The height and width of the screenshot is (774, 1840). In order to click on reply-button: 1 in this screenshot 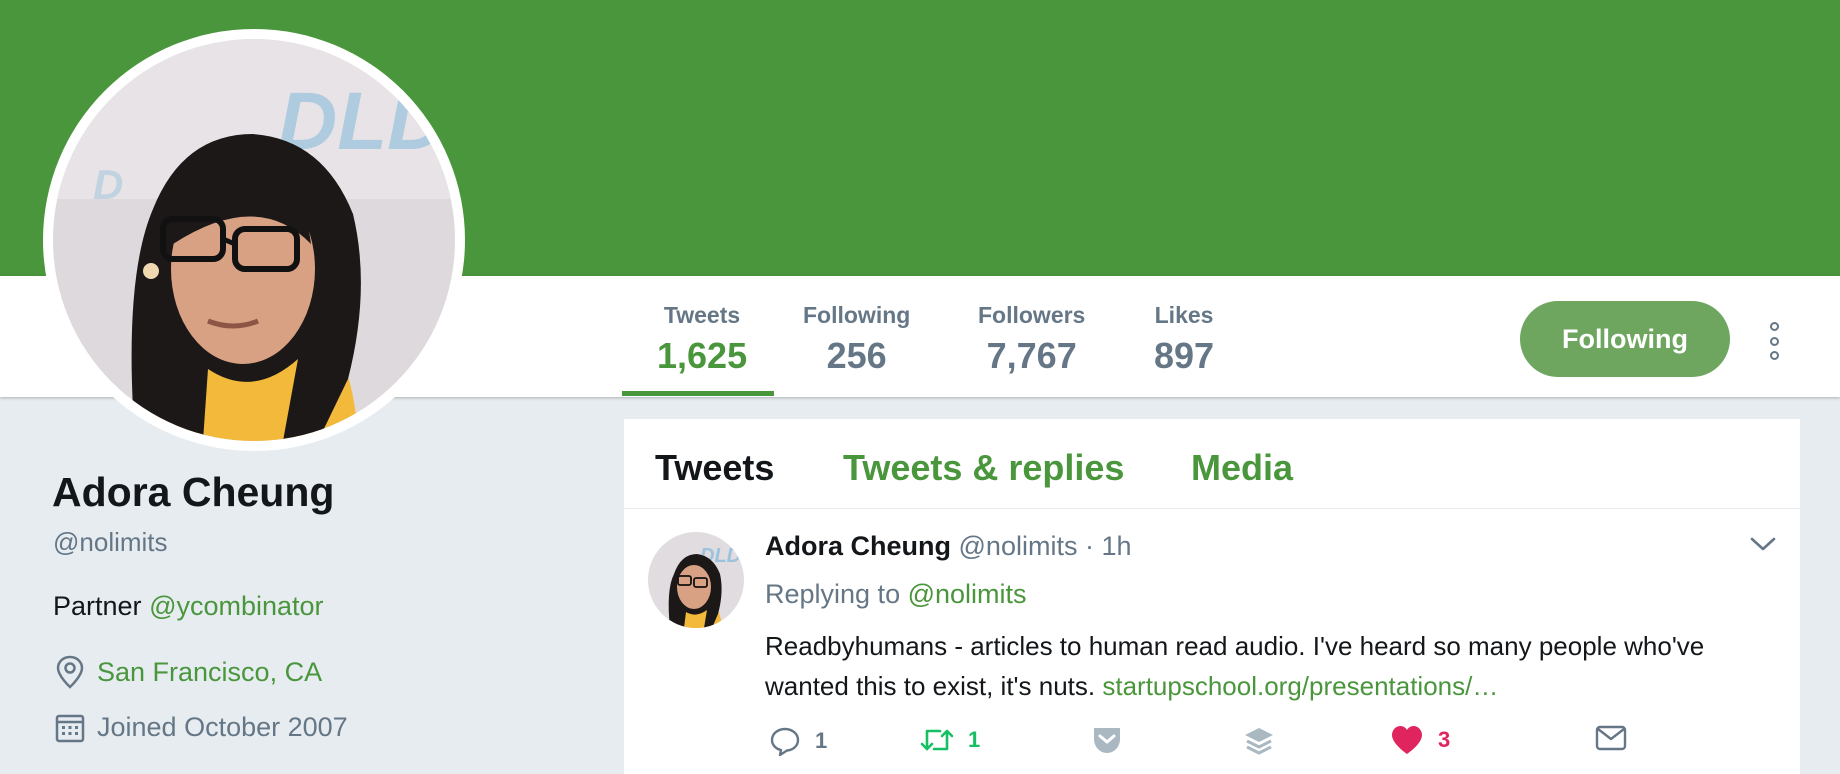, I will do `click(798, 741)`.